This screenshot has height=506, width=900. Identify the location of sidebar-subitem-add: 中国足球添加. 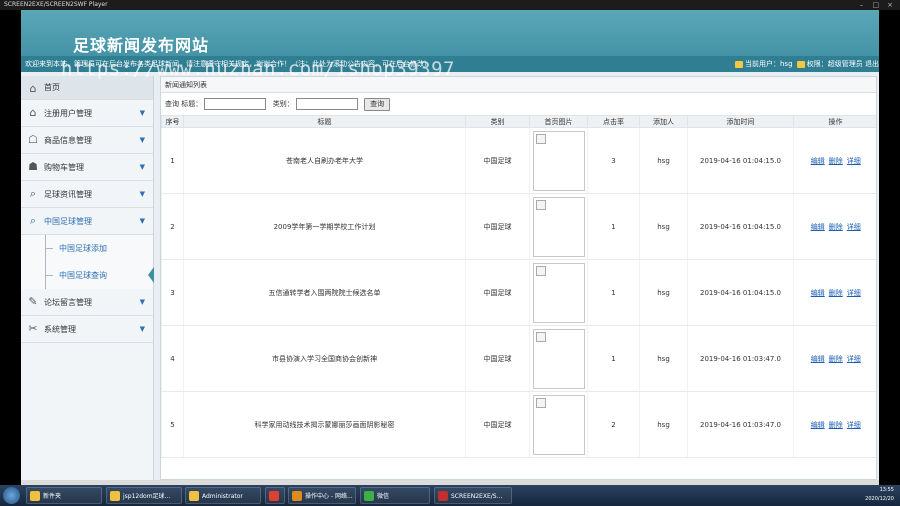
(87, 248).